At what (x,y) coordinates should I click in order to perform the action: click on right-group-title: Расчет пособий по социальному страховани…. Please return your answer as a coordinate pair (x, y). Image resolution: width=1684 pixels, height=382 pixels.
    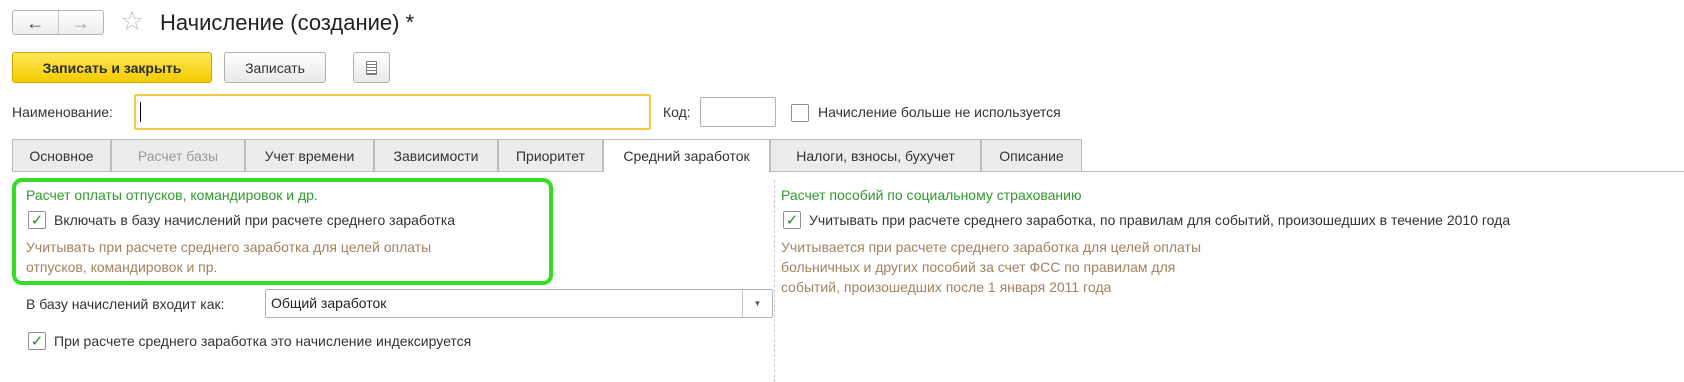
    Looking at the image, I should click on (931, 195).